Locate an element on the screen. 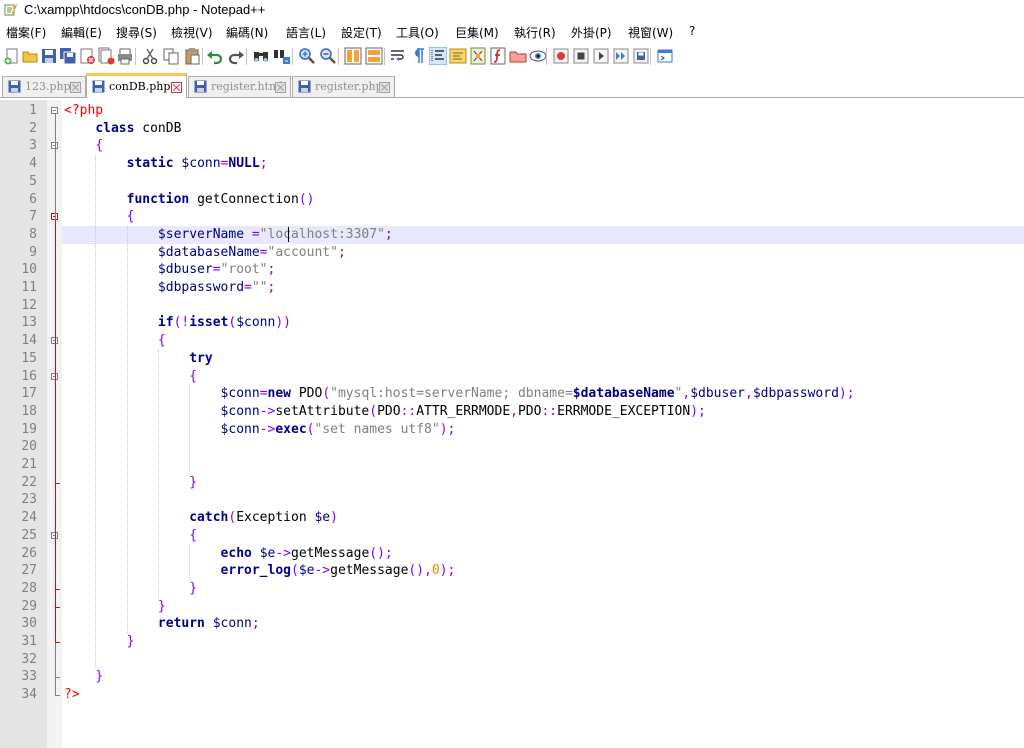 The image size is (1024, 748). fold-toggle-icon is located at coordinates (54, 110).